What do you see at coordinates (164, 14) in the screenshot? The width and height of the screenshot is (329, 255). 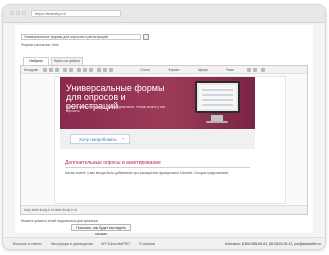 I see `browser-titlebar: https://testixity.ru/` at bounding box center [164, 14].